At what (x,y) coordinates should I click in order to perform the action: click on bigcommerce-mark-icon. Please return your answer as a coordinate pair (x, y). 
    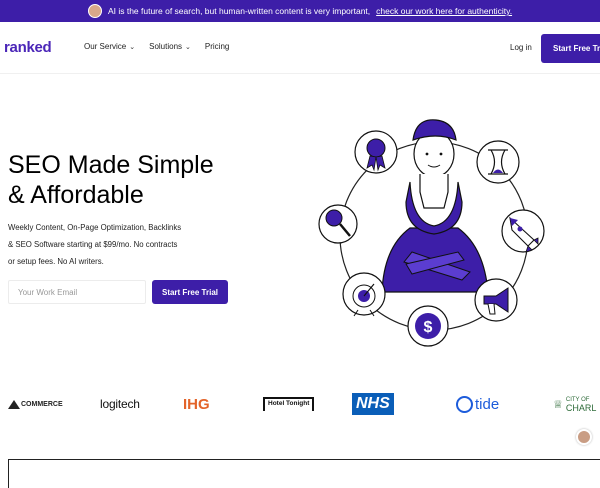
    Looking at the image, I should click on (14, 404).